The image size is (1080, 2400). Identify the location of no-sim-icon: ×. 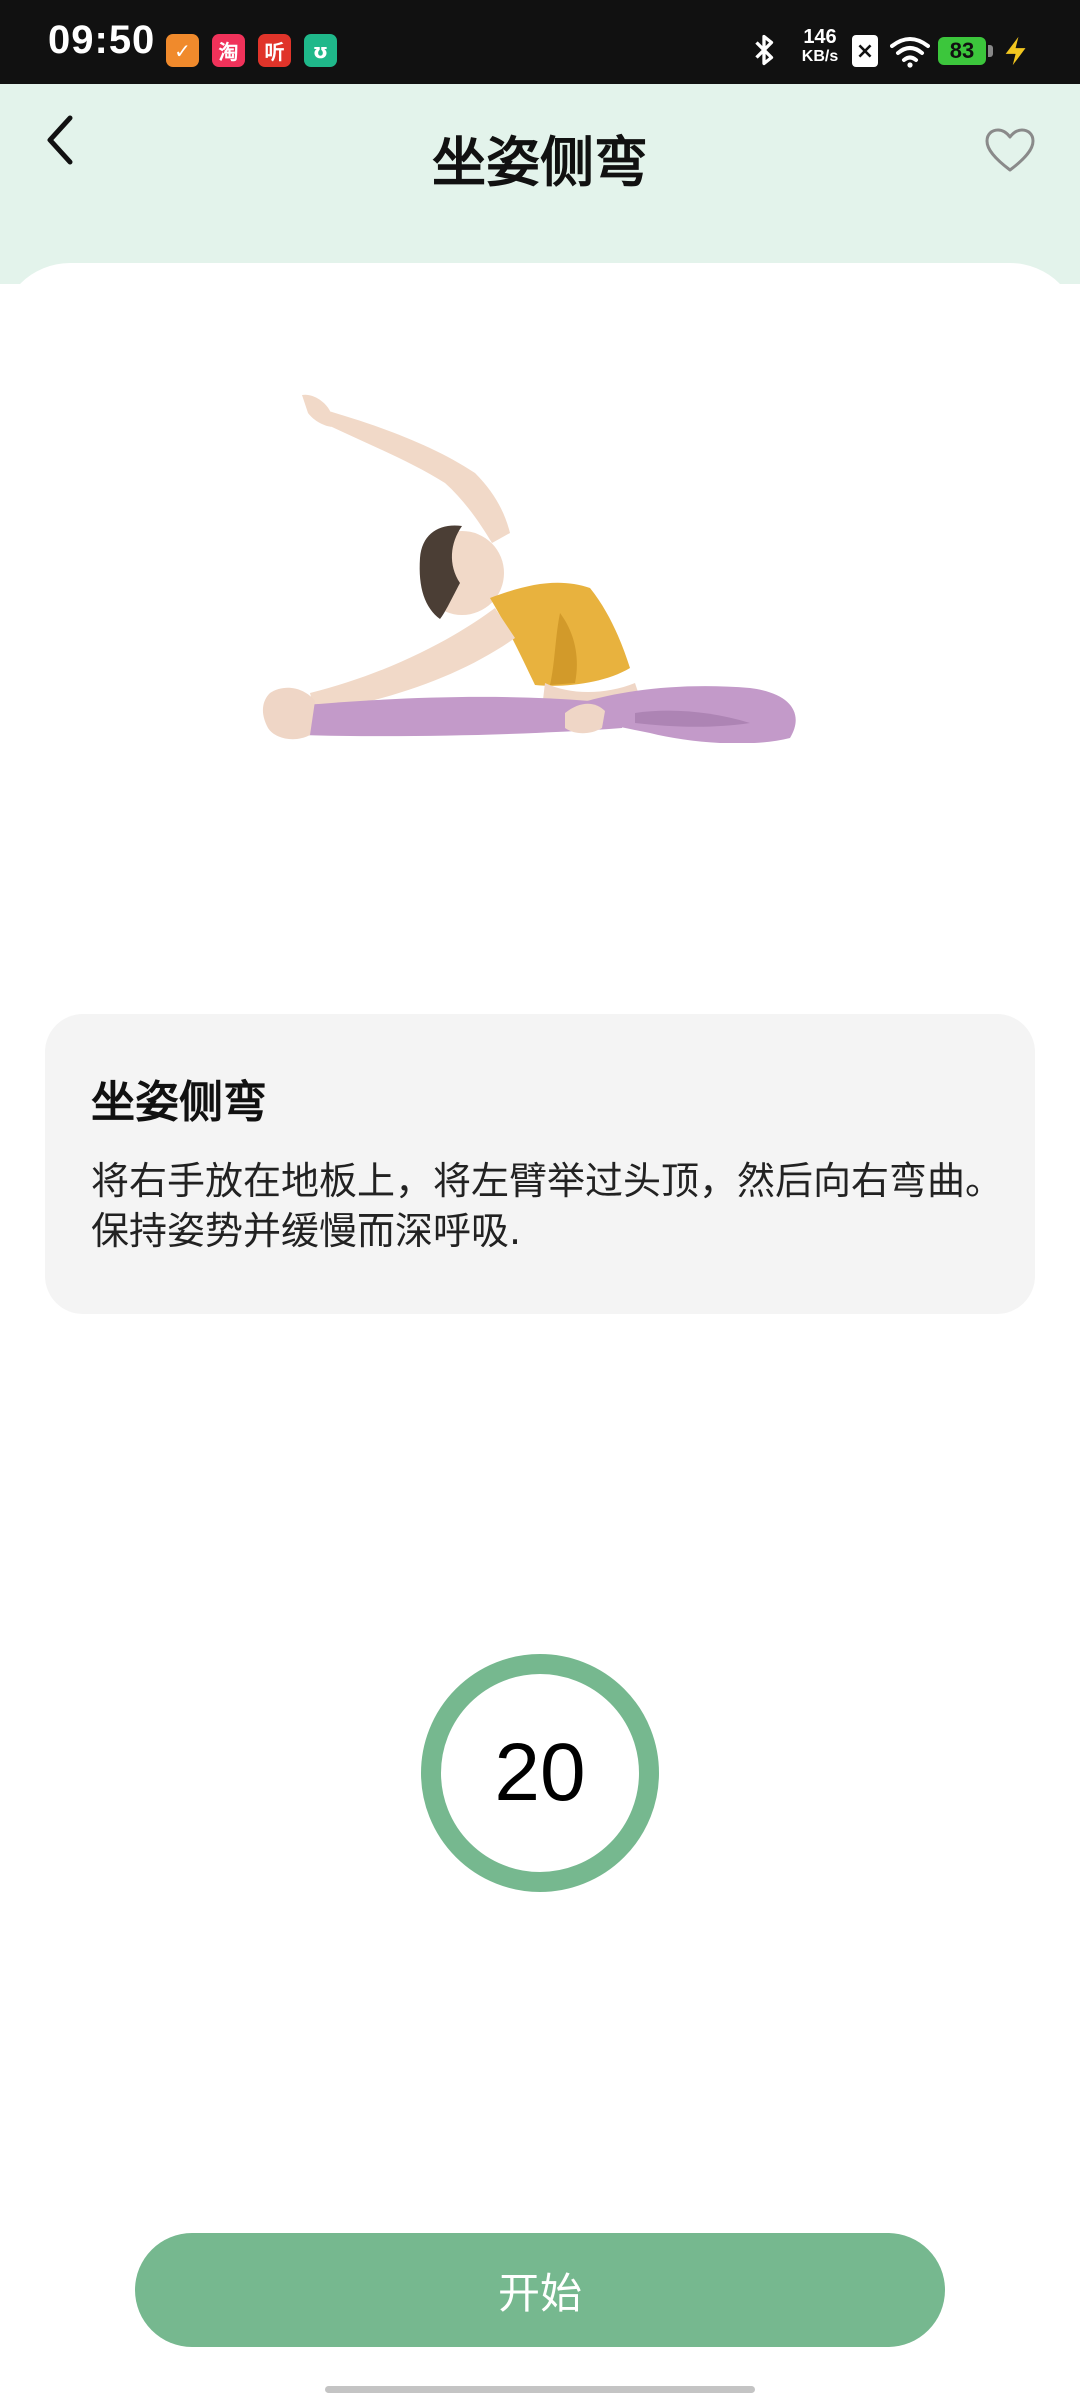
(865, 51).